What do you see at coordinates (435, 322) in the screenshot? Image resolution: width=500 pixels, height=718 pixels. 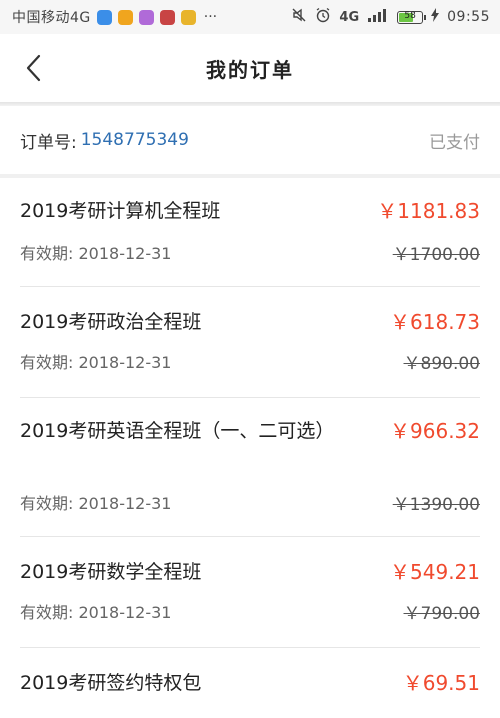 I see `course-price: ￥618.73` at bounding box center [435, 322].